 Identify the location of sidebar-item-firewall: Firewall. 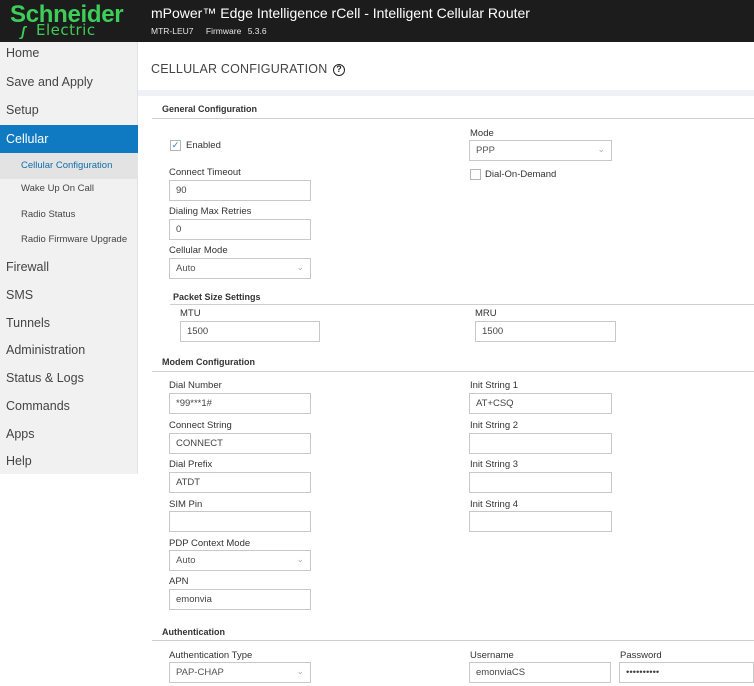
(69, 267).